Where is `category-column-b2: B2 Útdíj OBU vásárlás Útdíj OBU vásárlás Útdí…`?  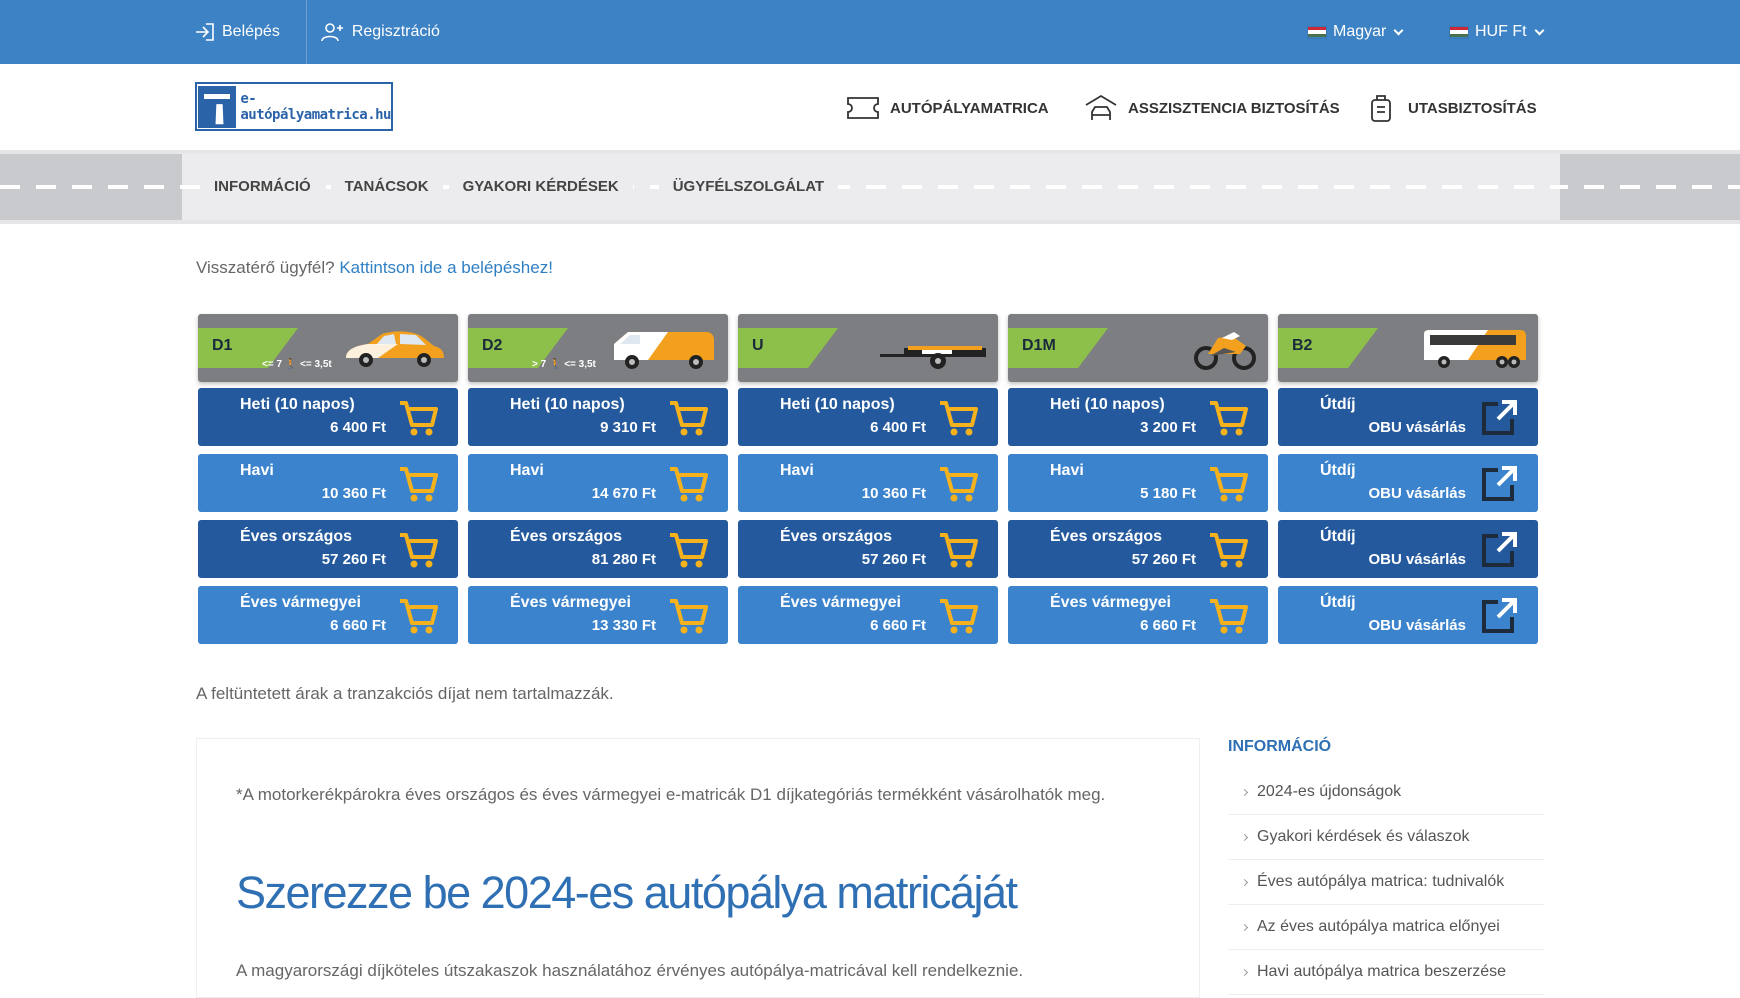 category-column-b2: B2 Útdíj OBU vásárlás Útdíj OBU vásárlás Útdí… is located at coordinates (1408, 479).